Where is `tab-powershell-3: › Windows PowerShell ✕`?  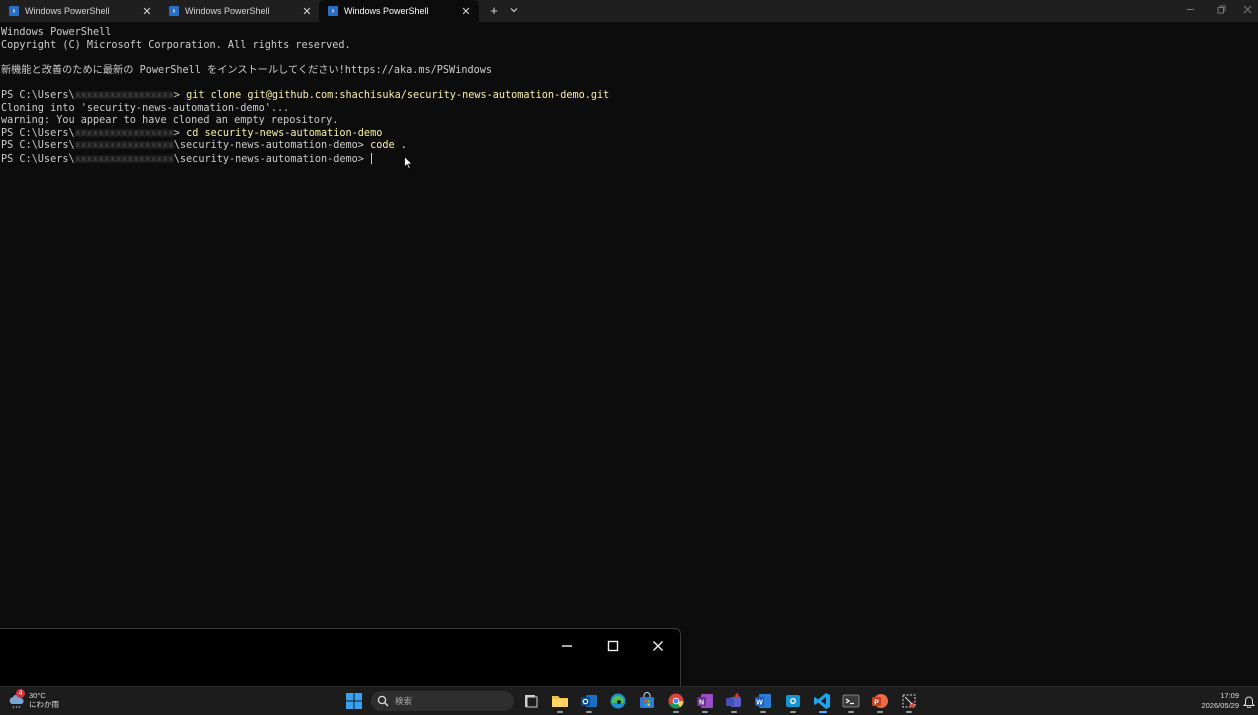
tab-powershell-3: › Windows PowerShell ✕ is located at coordinates (399, 11).